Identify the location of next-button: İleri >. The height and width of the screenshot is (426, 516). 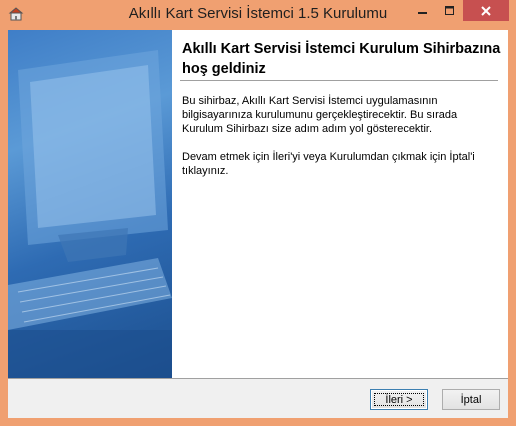
(399, 399).